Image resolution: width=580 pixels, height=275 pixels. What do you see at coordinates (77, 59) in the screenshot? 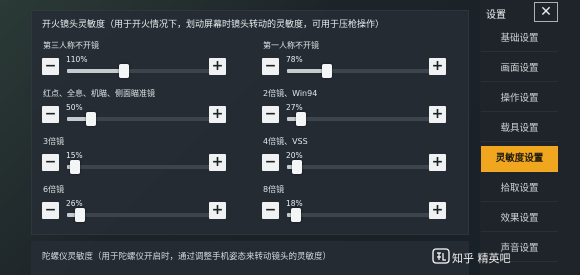
I see `slider-value: 110%` at bounding box center [77, 59].